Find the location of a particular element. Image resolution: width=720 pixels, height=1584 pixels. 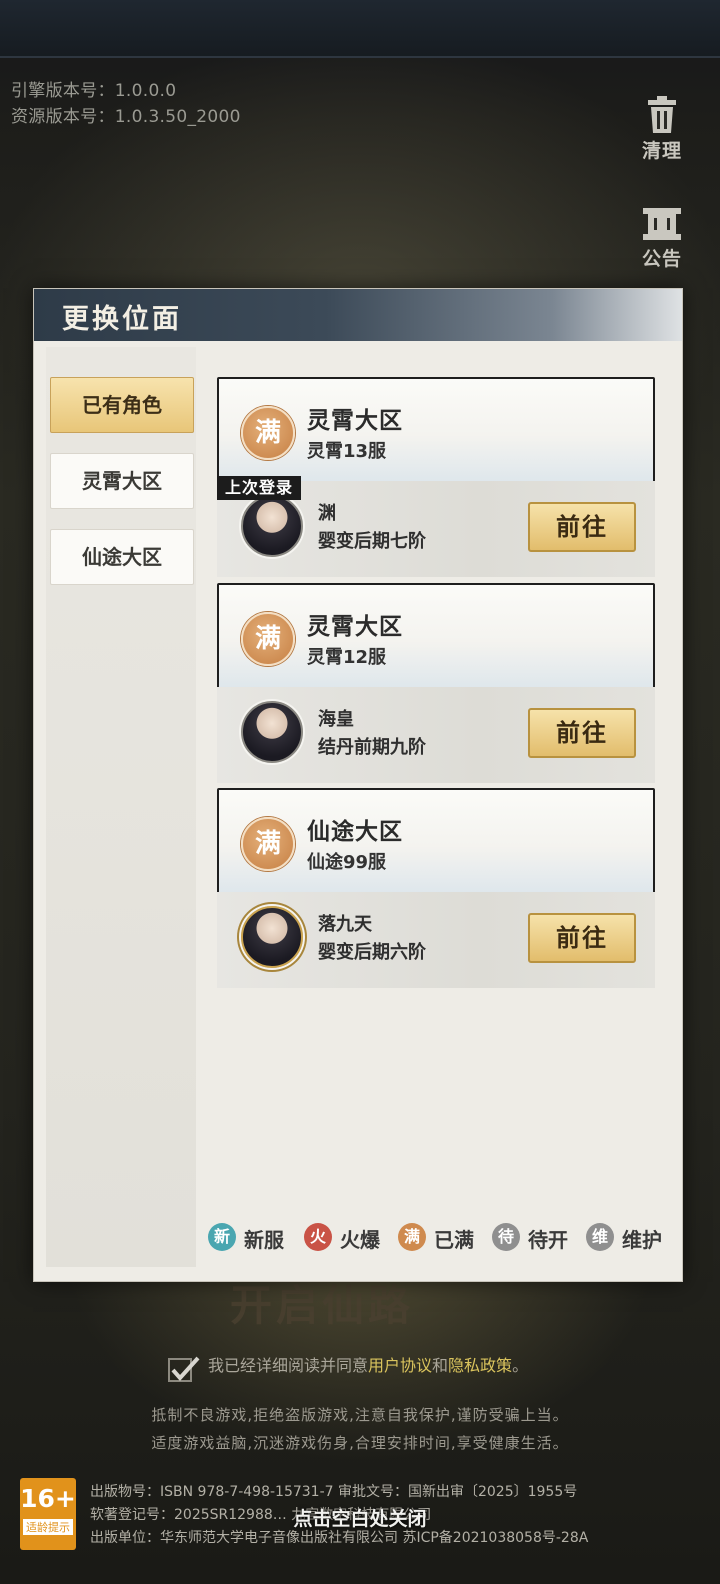

engine-version: 引擎版本号：1.0.0.0 is located at coordinates (94, 91).